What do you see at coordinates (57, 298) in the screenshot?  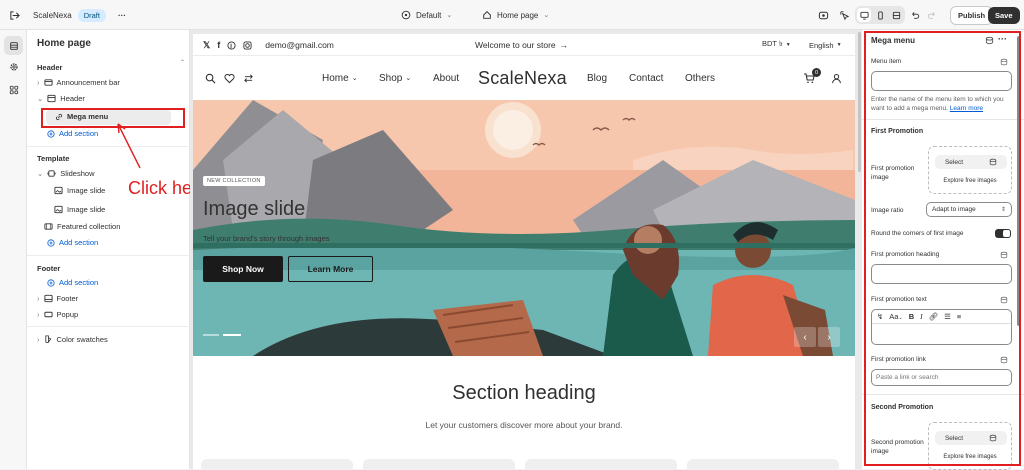 I see `section-item-footer: › Footer` at bounding box center [57, 298].